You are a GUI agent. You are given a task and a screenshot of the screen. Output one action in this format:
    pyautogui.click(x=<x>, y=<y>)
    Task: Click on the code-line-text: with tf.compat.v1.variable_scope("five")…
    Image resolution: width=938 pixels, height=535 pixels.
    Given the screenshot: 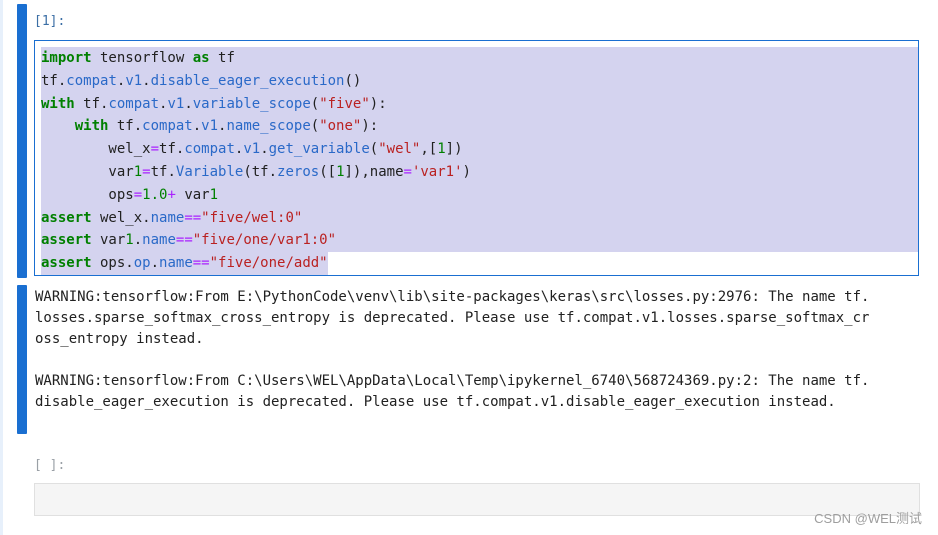 What is the action you would take?
    pyautogui.click(x=479, y=104)
    